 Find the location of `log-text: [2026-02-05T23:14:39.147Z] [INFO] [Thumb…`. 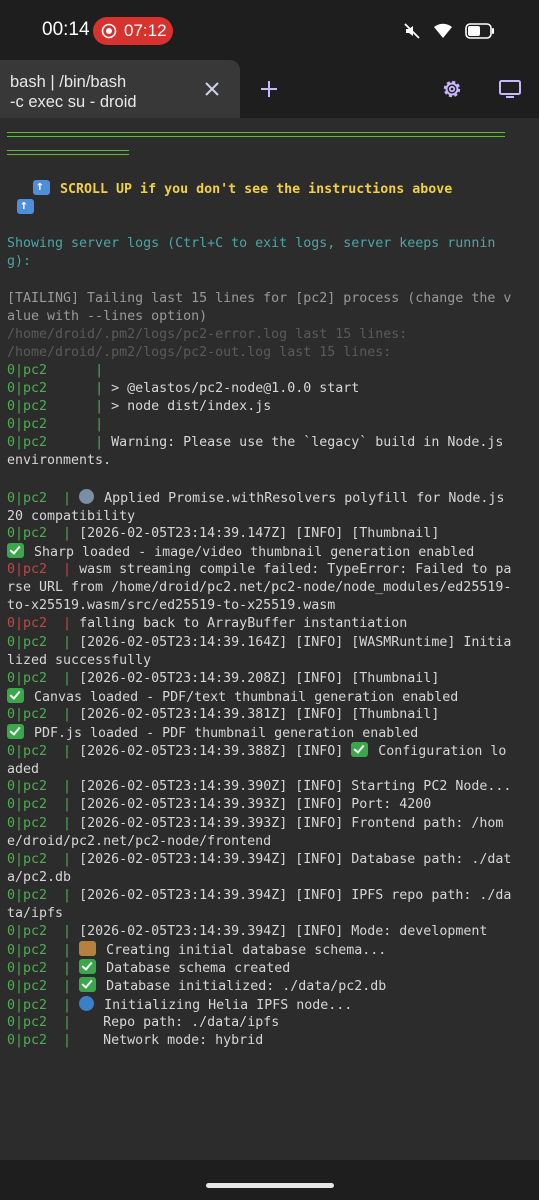

log-text: [2026-02-05T23:14:39.147Z] [INFO] [Thumb… is located at coordinates (259, 533).